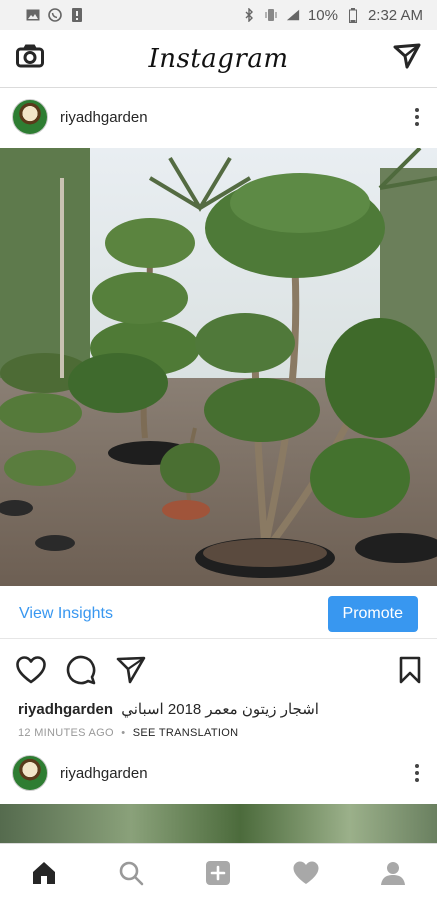  I want to click on post-username-2: riyadhgarden, so click(104, 773).